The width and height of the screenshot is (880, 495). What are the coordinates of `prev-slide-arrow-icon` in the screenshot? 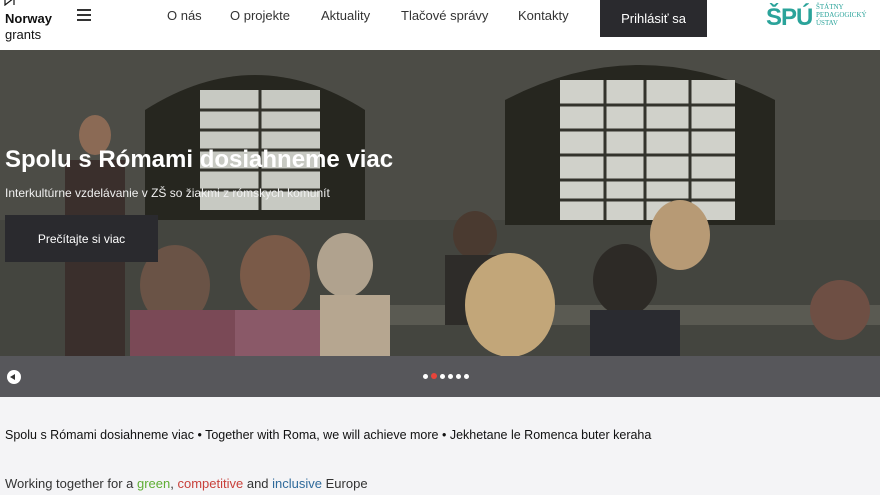 It's located at (14, 377).